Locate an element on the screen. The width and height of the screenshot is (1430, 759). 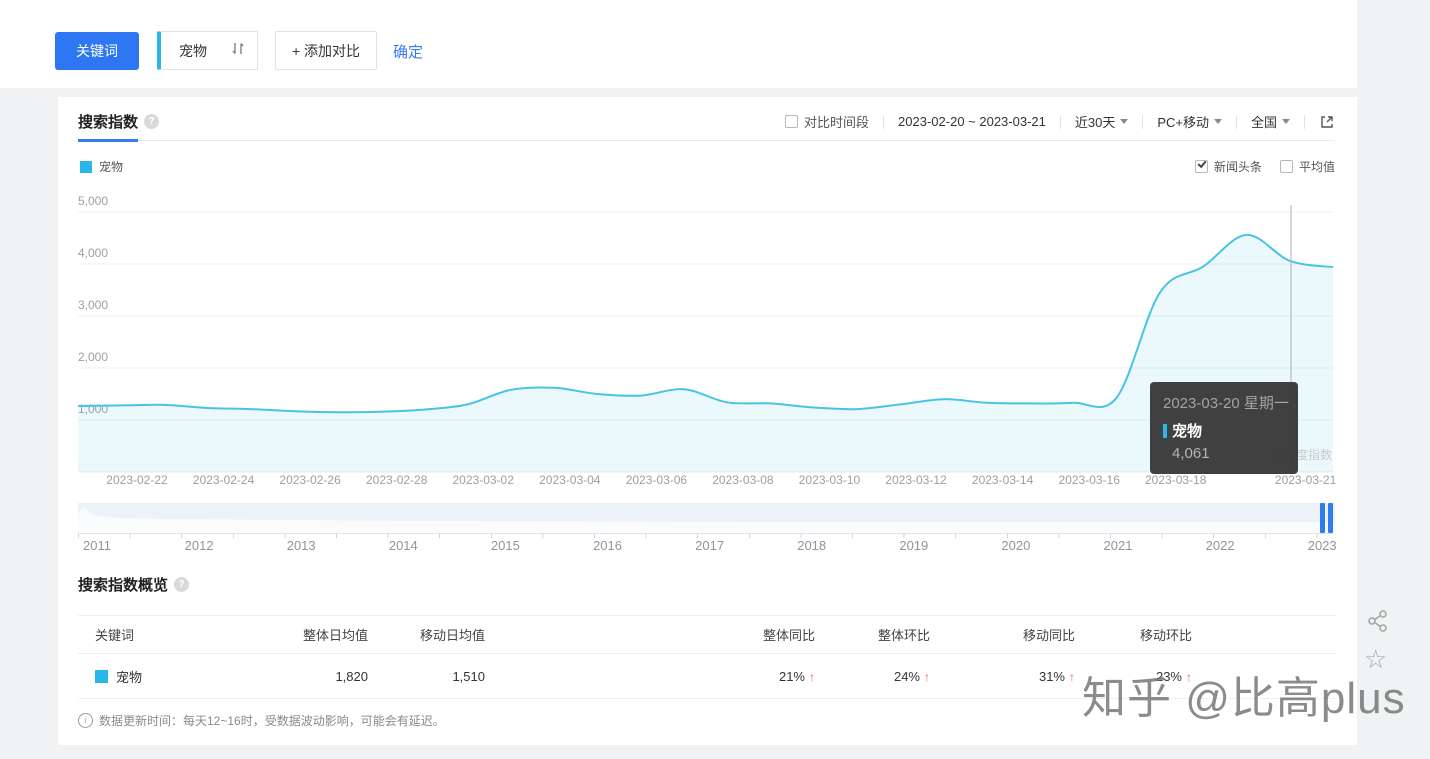
row-overall-avg: 1,820 is located at coordinates (351, 676).